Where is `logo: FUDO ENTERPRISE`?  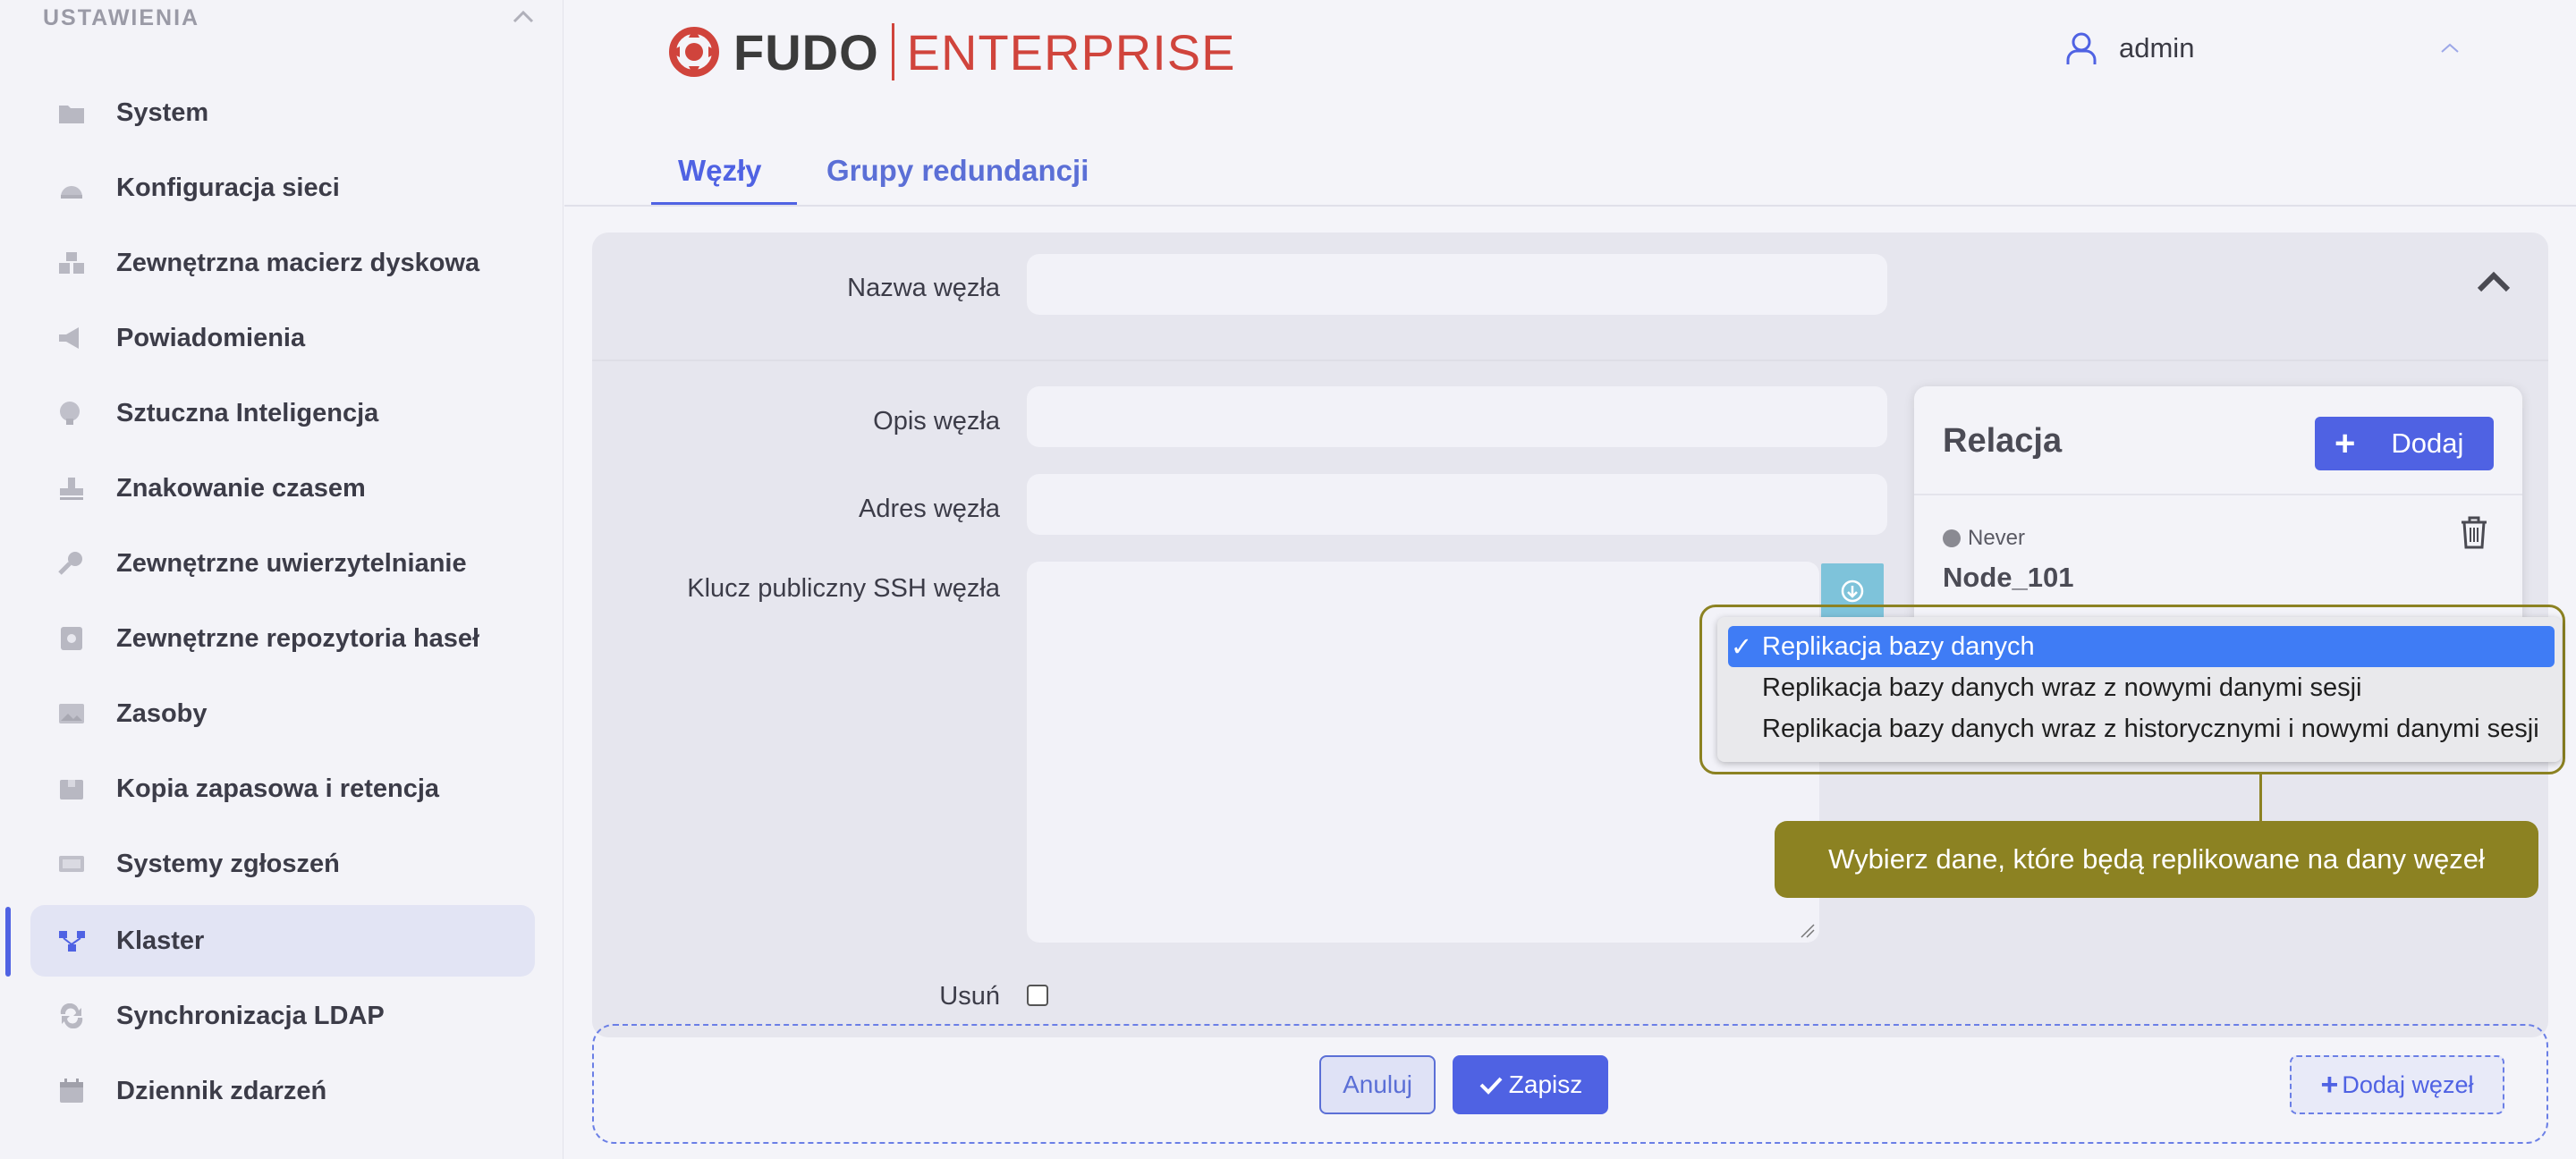
logo: FUDO ENTERPRISE is located at coordinates (951, 52).